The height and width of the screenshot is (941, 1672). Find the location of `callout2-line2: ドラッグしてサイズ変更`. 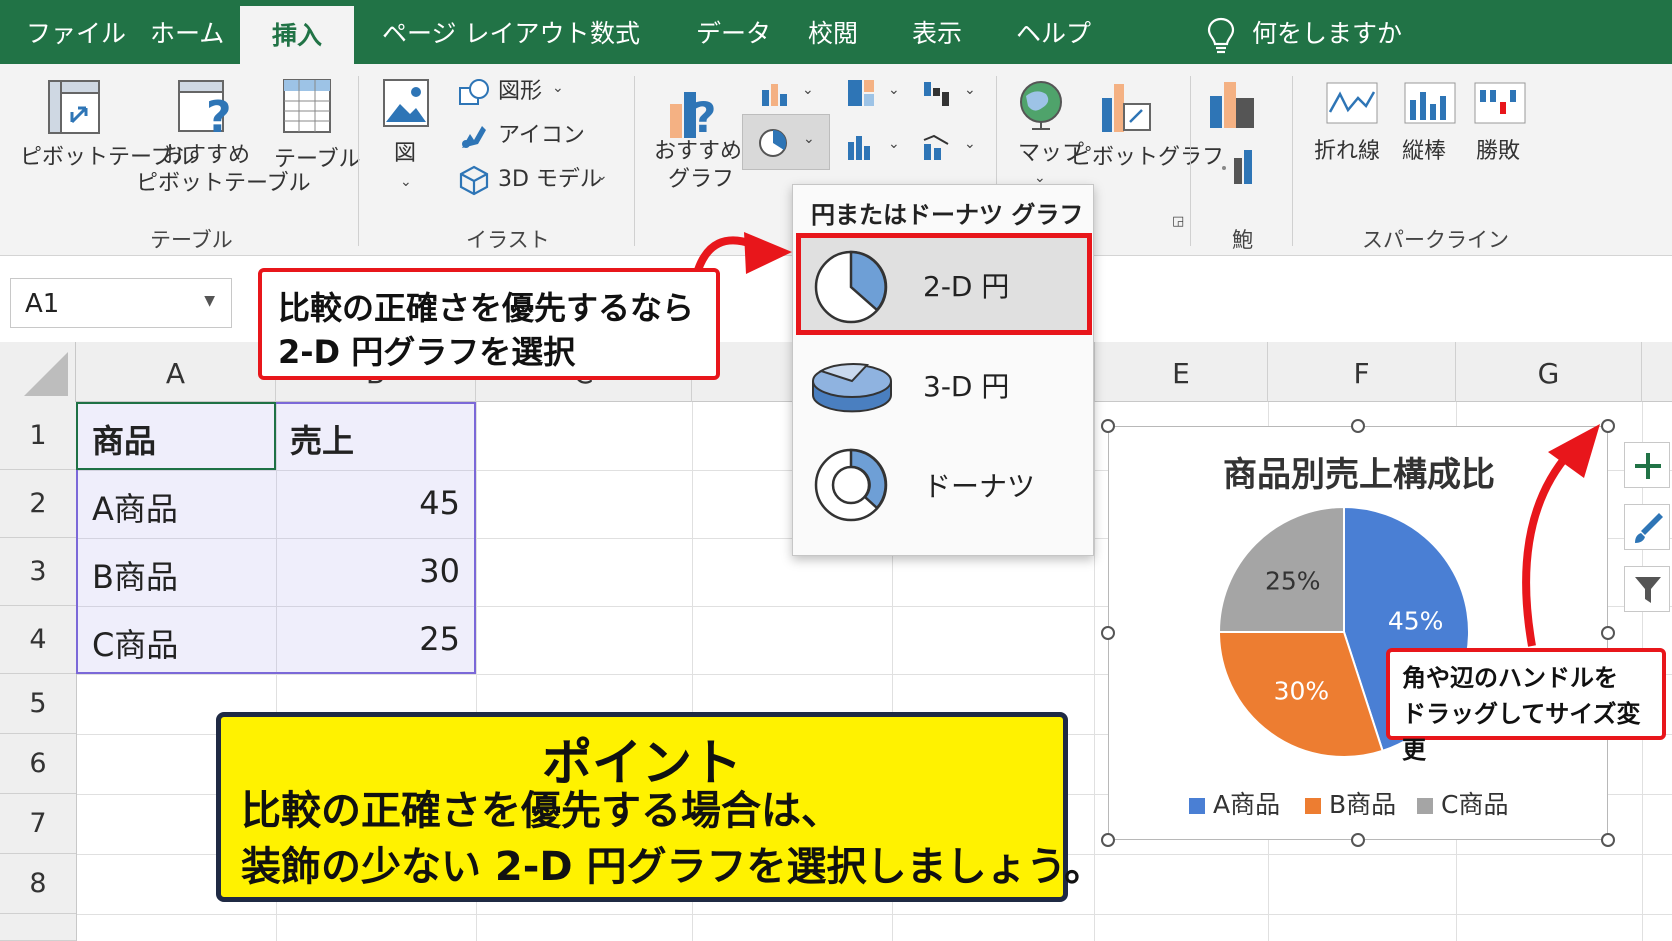

callout2-line2: ドラッグしてサイズ変更 is located at coordinates (1521, 732).